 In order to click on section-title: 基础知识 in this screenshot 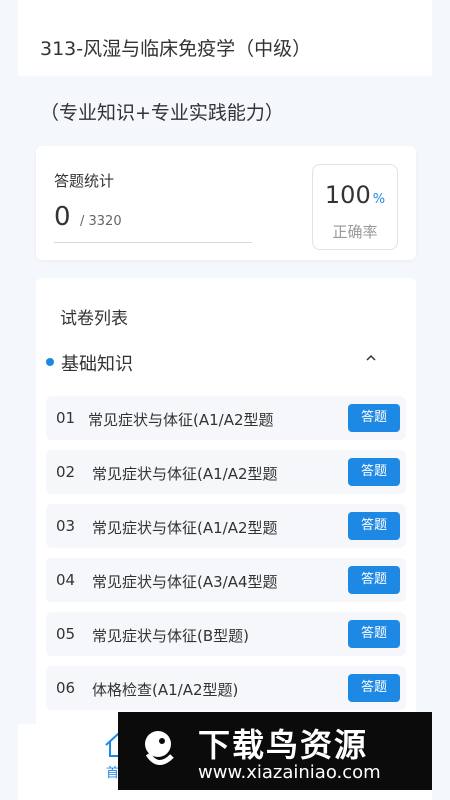, I will do `click(97, 364)`.